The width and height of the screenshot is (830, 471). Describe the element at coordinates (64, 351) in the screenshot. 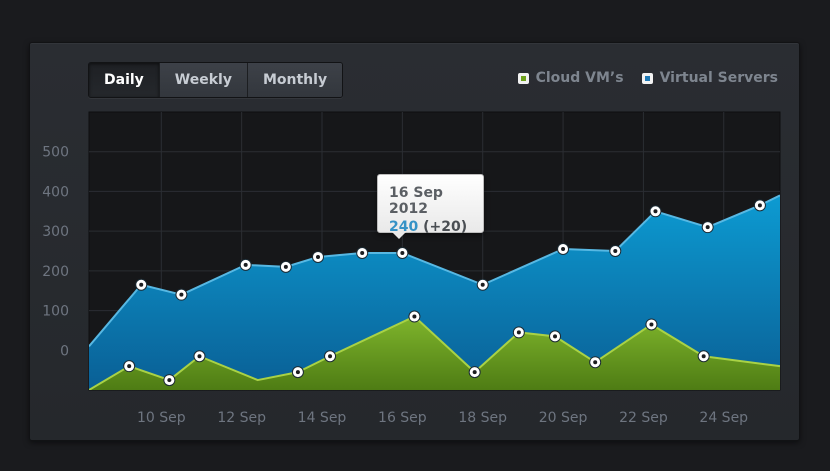

I see `y-tick-label: 0` at that location.